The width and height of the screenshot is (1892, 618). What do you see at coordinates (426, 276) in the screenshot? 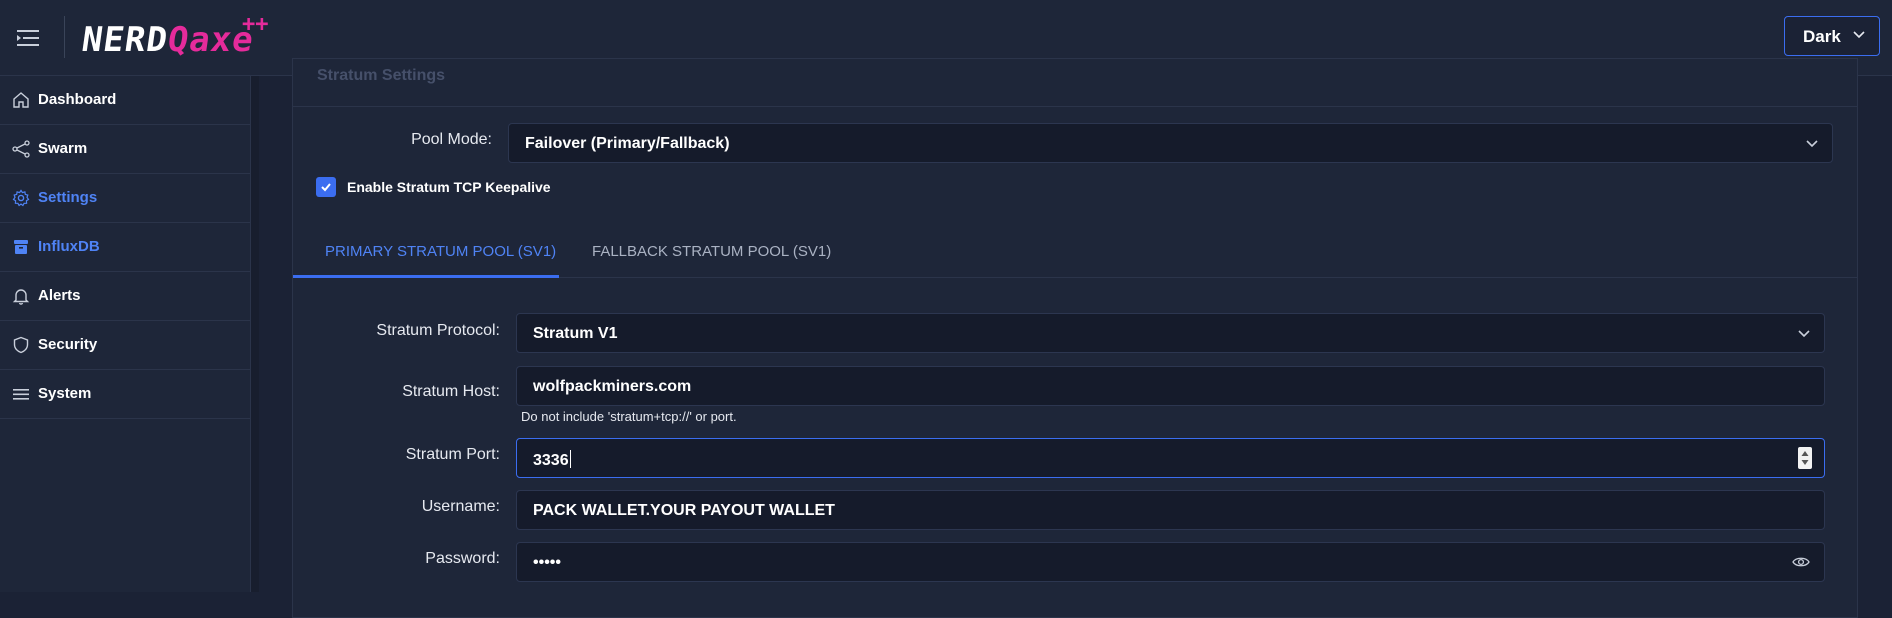
I see `active-tab-indicator` at bounding box center [426, 276].